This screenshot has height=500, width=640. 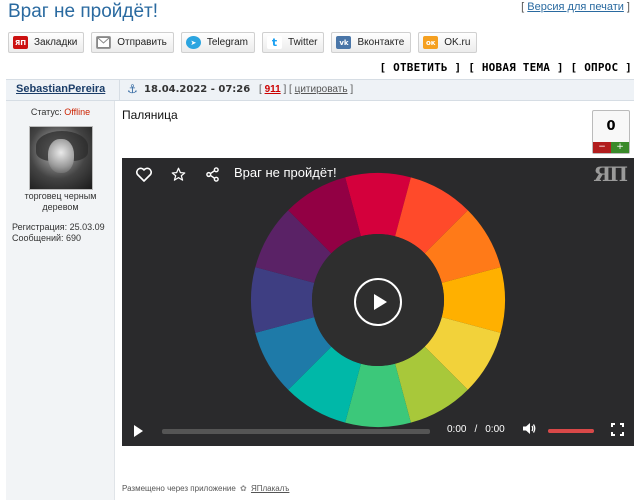 I want to click on avatar-face, so click(x=61, y=156).